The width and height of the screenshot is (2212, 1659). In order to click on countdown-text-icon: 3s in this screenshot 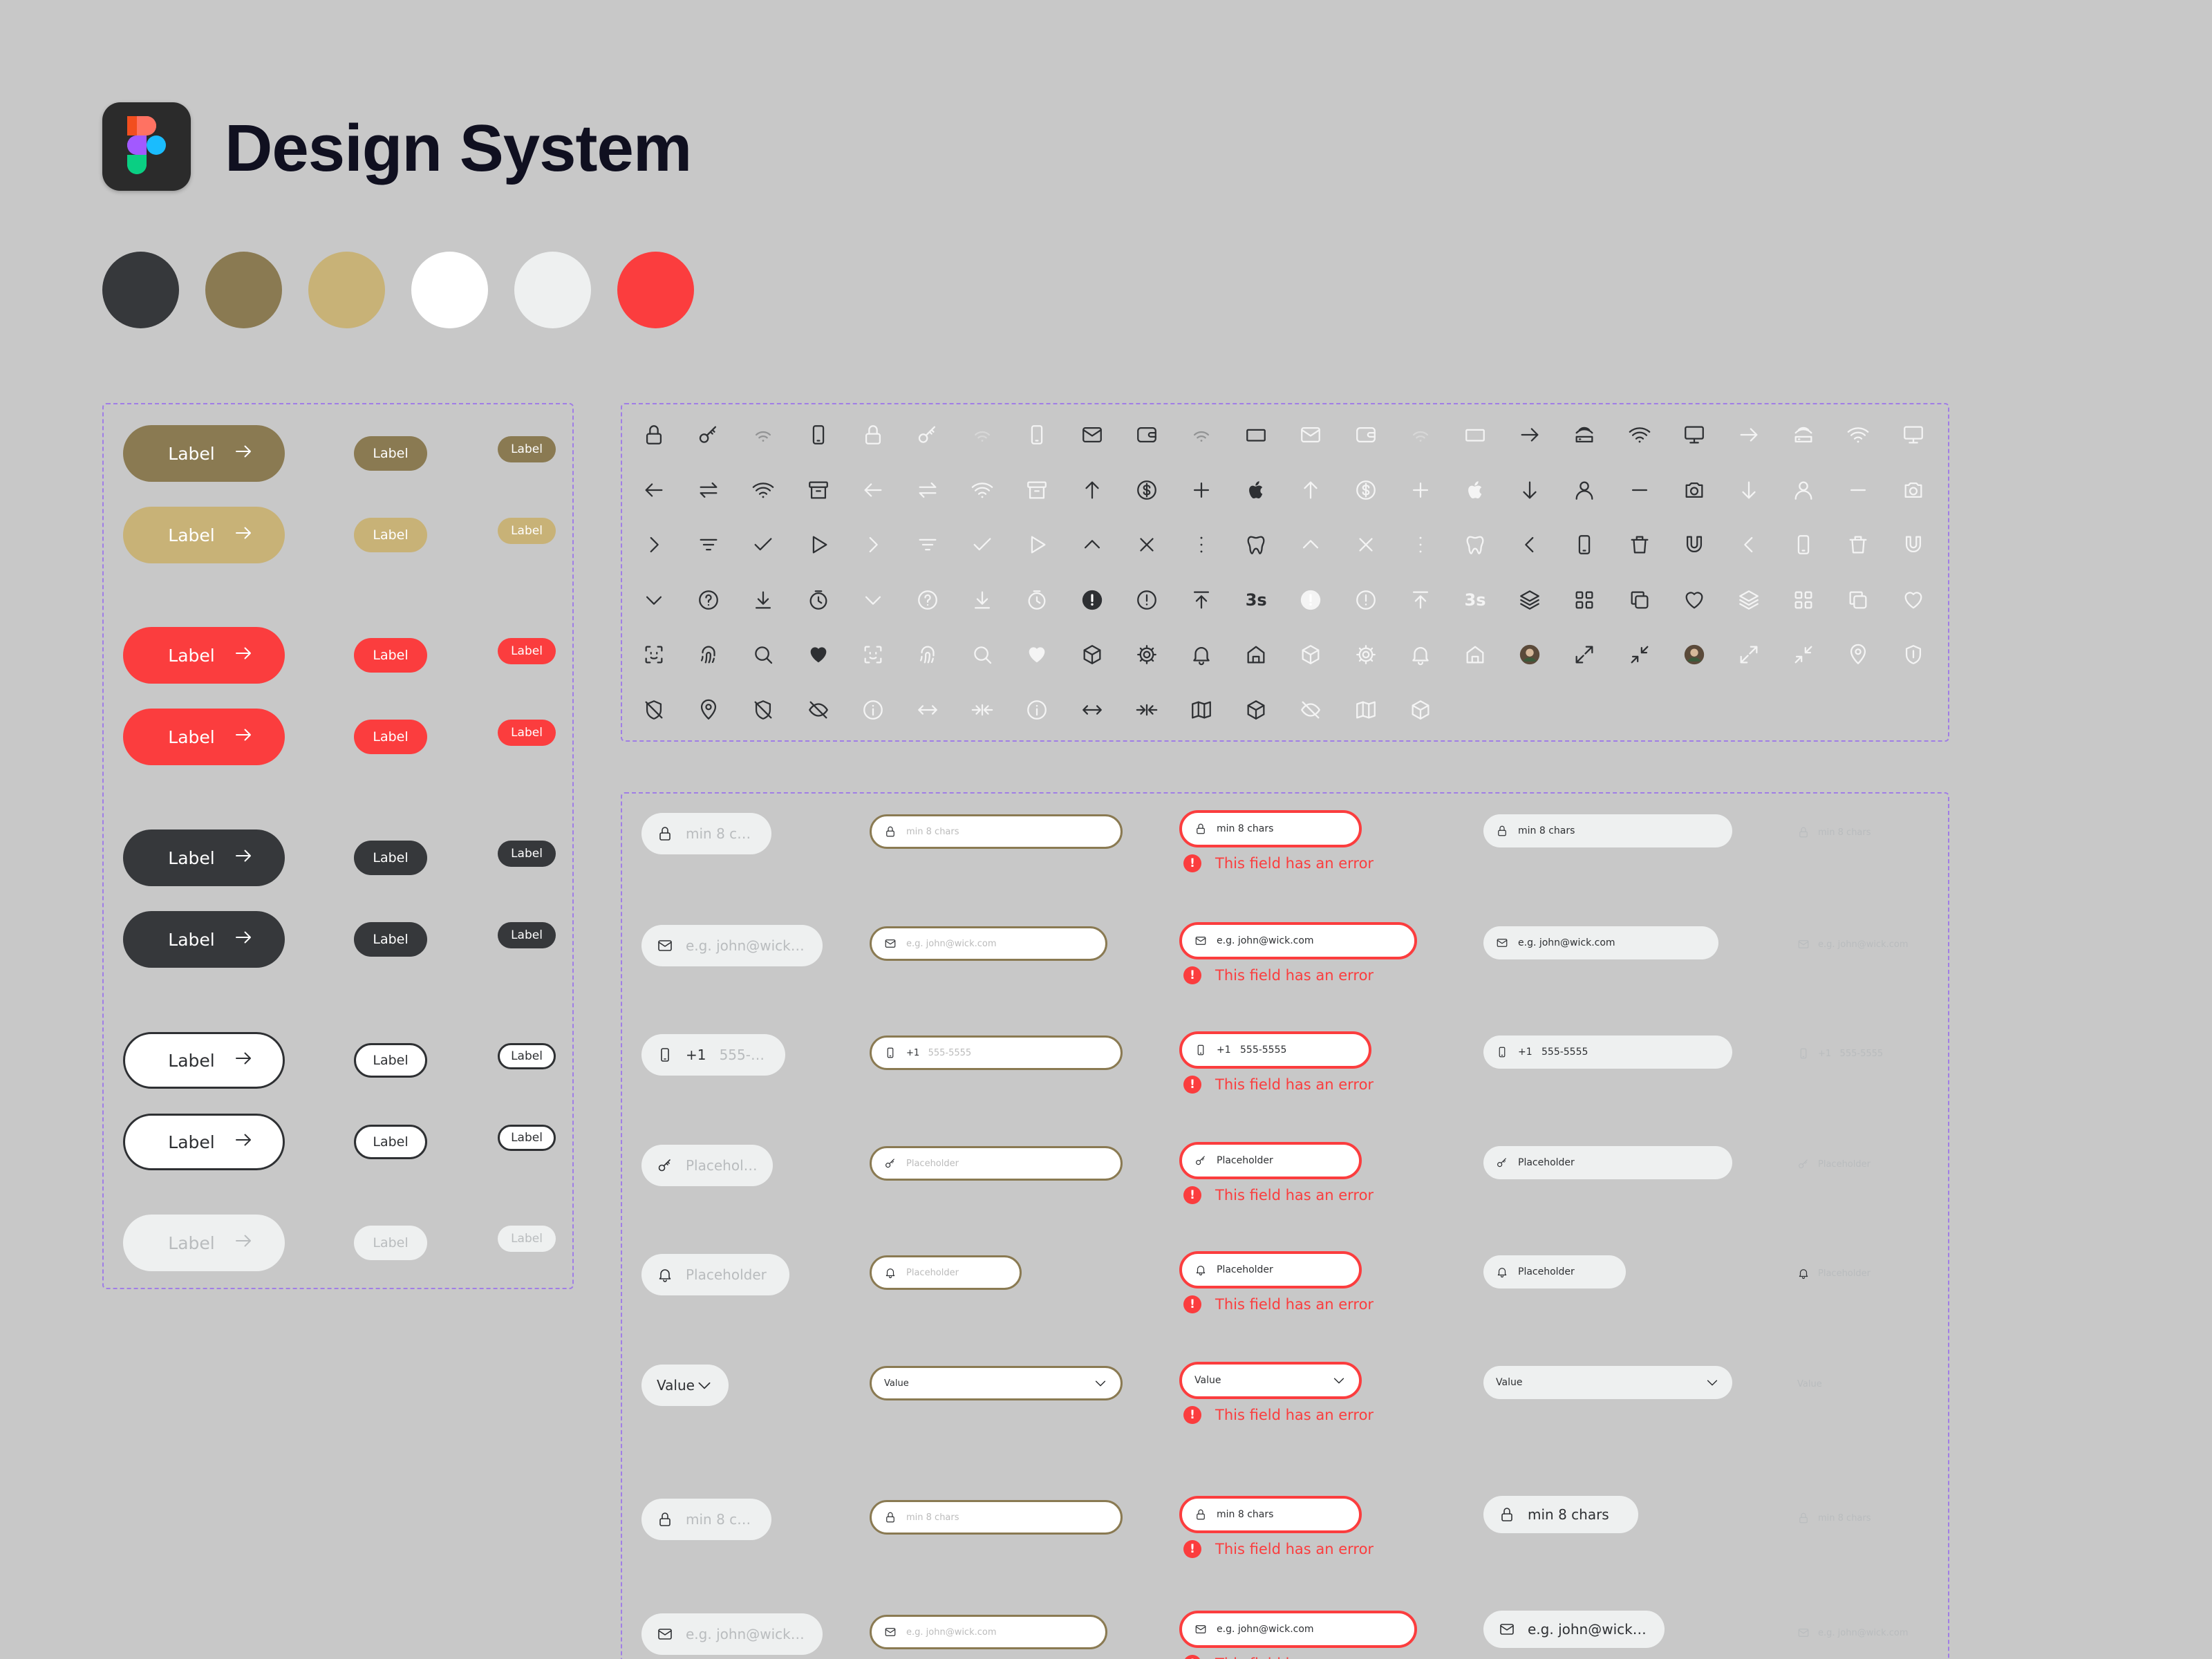, I will do `click(1475, 600)`.